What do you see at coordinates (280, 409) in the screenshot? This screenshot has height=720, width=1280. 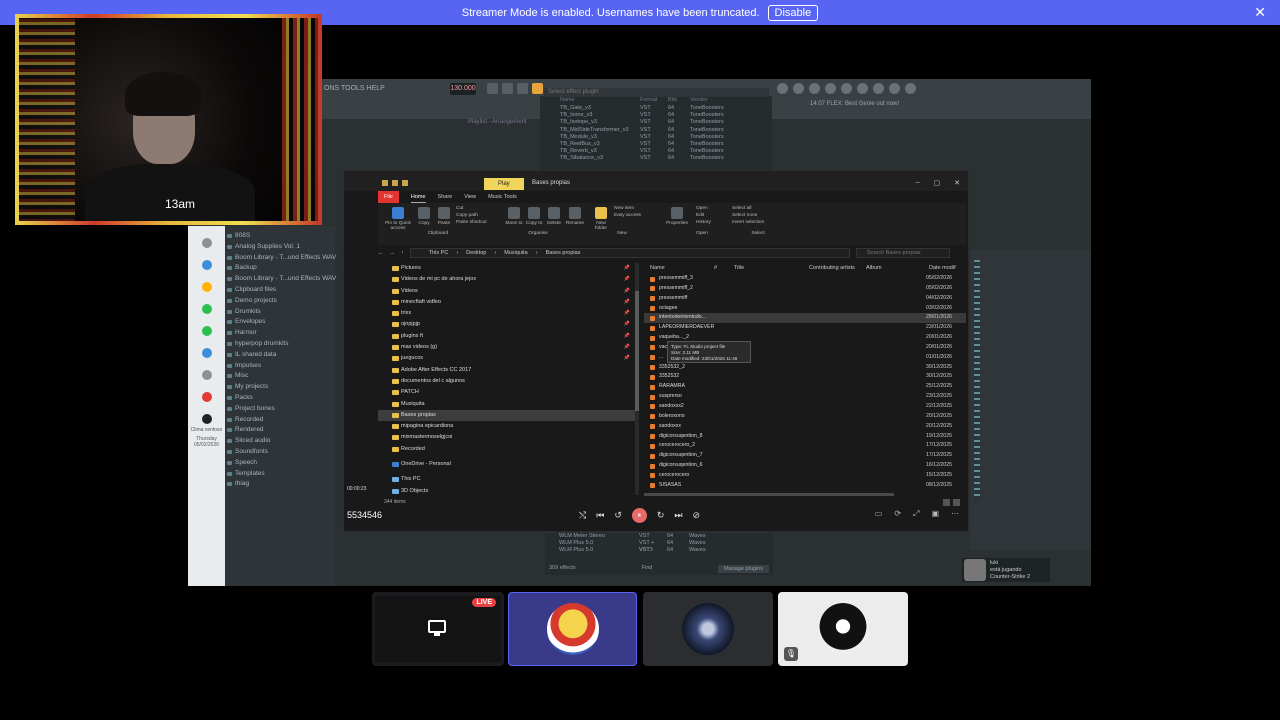 I see `browser-folder: Project bones` at bounding box center [280, 409].